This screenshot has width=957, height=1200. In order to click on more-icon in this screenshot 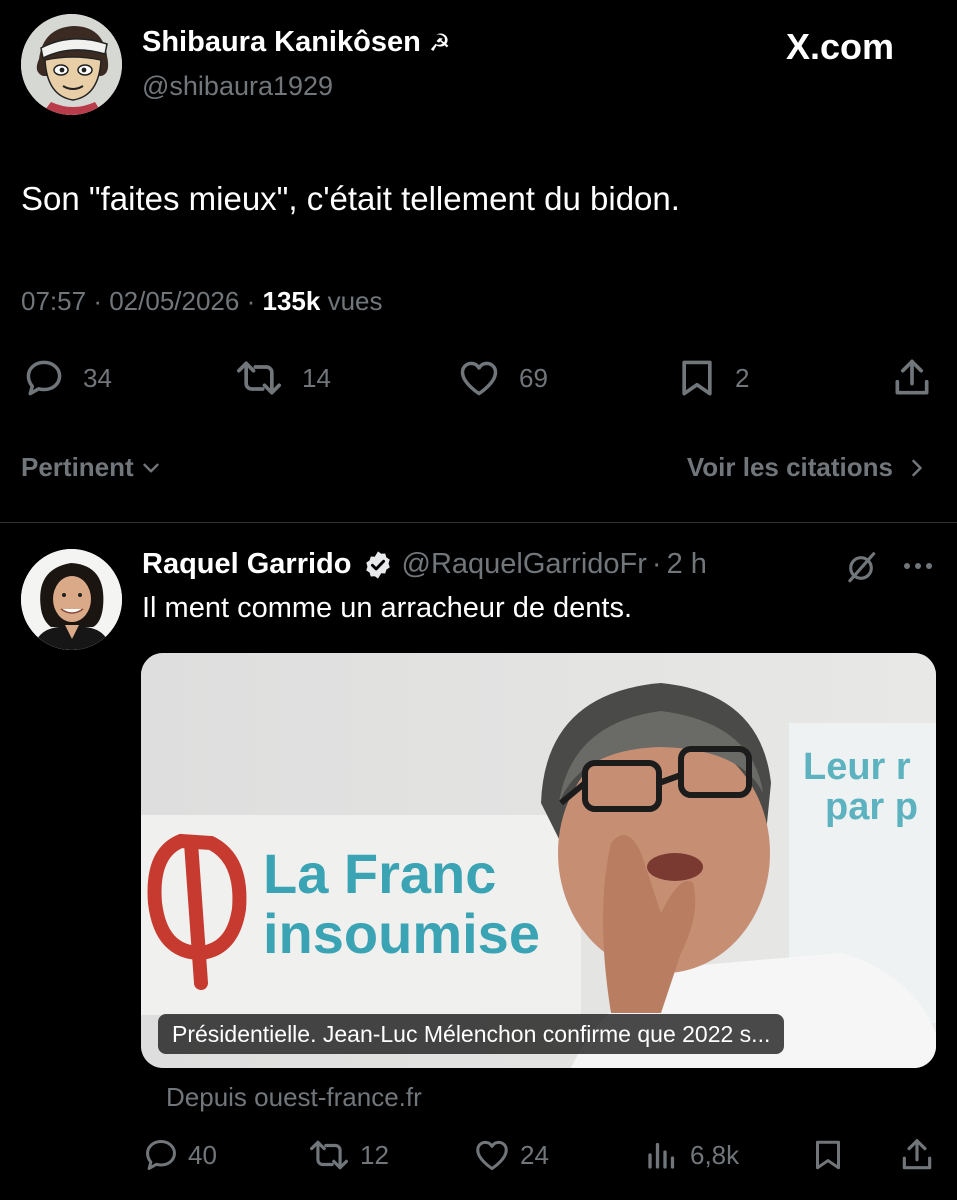, I will do `click(918, 566)`.